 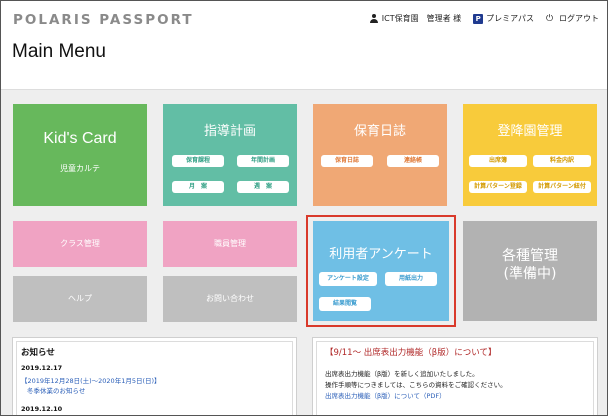 What do you see at coordinates (530, 274) in the screenshot?
I see `kakushu-title-line2: (準備中)` at bounding box center [530, 274].